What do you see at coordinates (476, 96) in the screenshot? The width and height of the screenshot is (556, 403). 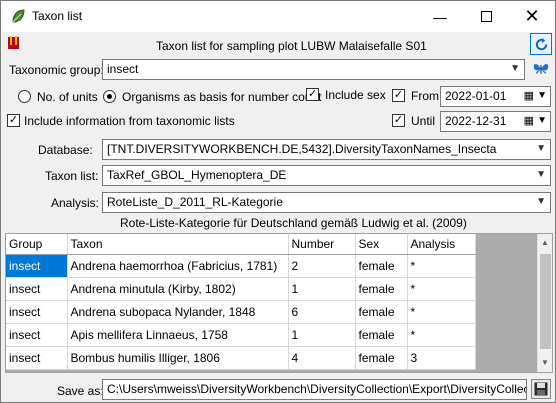 I see `from-date-value: 2022-01-01` at bounding box center [476, 96].